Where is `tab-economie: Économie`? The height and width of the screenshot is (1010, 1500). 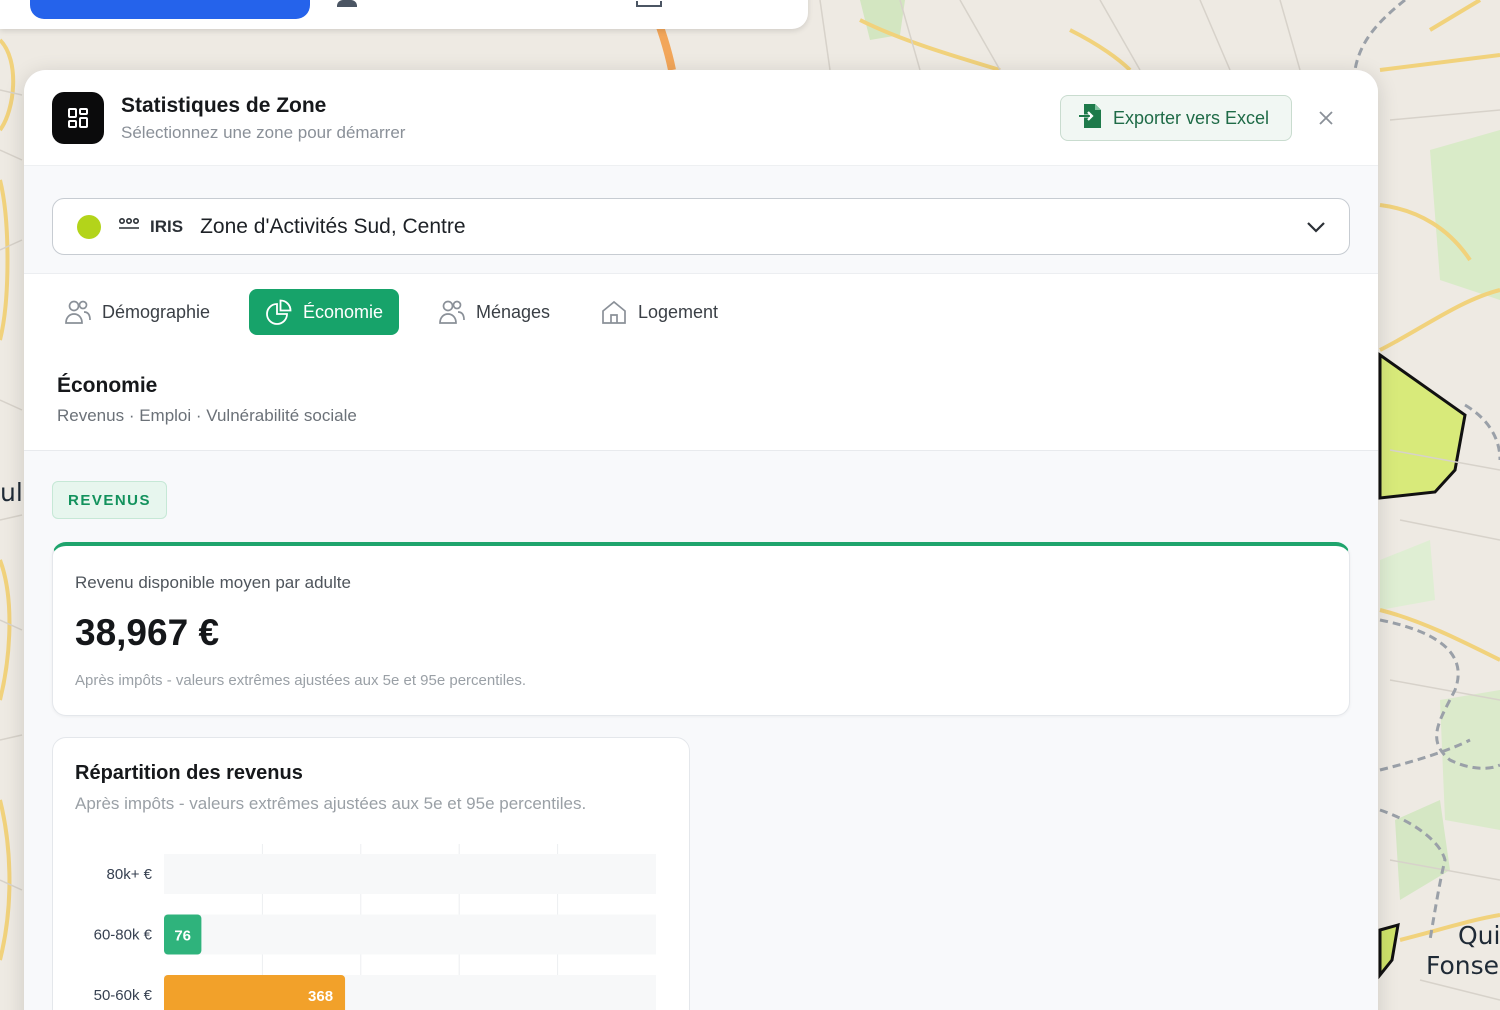
tab-economie: Économie is located at coordinates (324, 312).